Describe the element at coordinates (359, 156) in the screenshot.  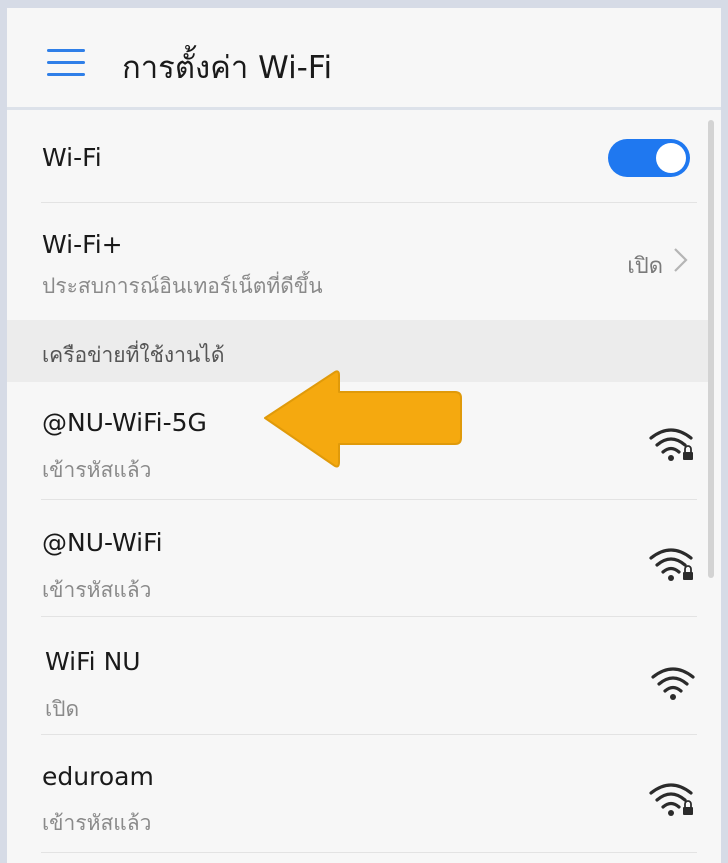
I see `wifi-toggle-row: Wi-Fi` at that location.